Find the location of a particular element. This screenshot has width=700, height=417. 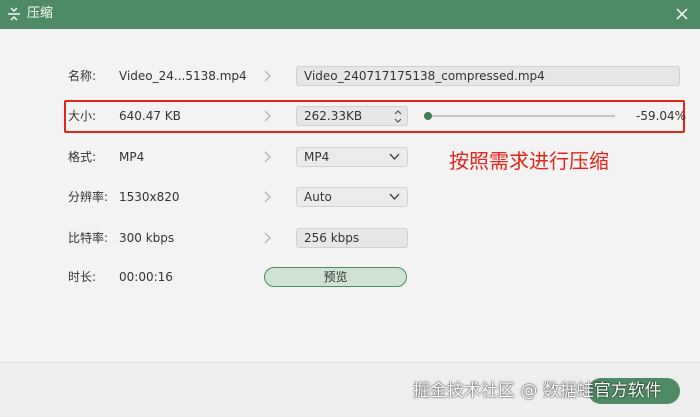

preview-button: 预览 is located at coordinates (335, 277).